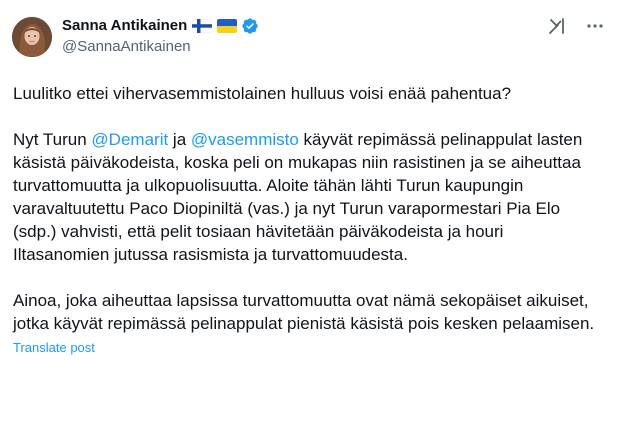 The width and height of the screenshot is (621, 430). Describe the element at coordinates (179, 139) in the screenshot. I see `post-text-segment: ja` at that location.